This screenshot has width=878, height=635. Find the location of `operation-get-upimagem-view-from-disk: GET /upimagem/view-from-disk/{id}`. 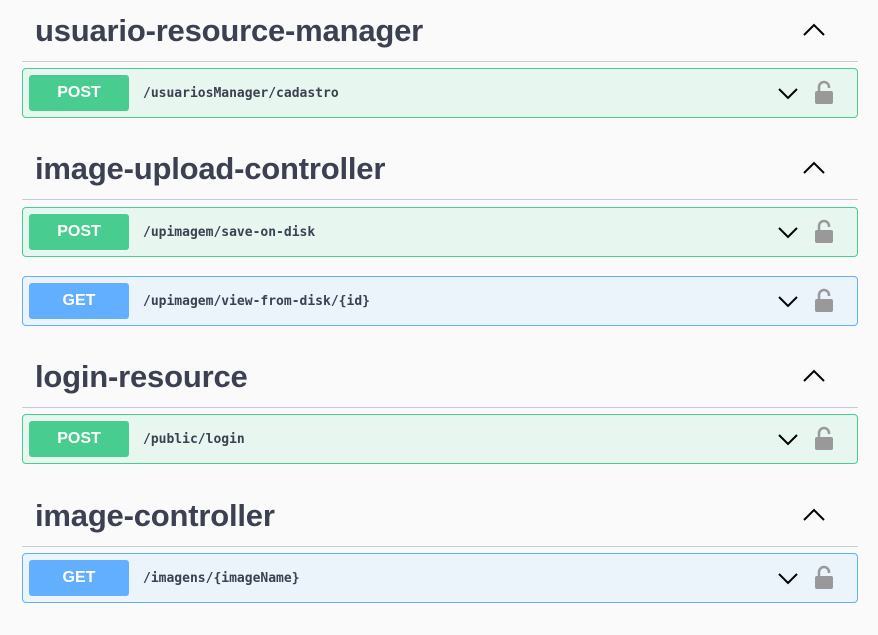

operation-get-upimagem-view-from-disk: GET /upimagem/view-from-disk/{id} is located at coordinates (440, 301).